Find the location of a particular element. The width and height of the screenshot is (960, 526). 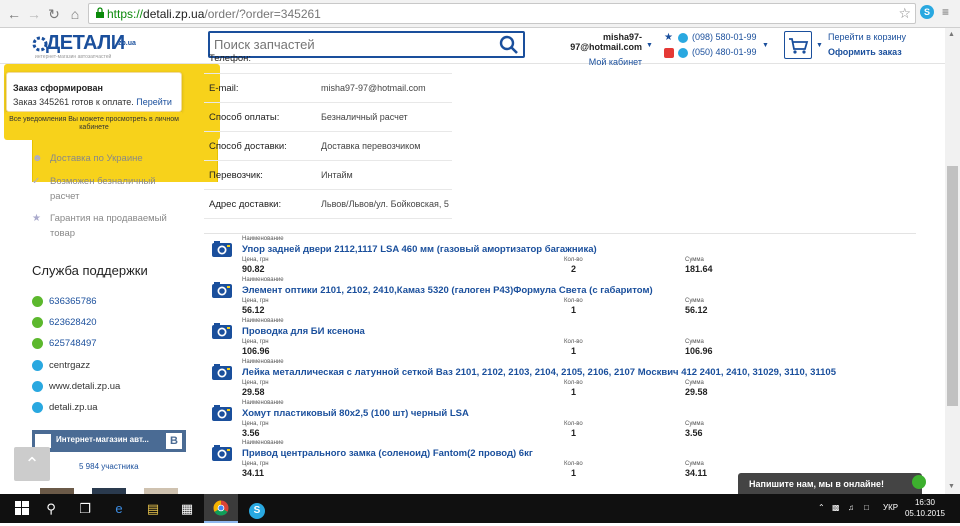

skype-extension-icon: S is located at coordinates (927, 12).